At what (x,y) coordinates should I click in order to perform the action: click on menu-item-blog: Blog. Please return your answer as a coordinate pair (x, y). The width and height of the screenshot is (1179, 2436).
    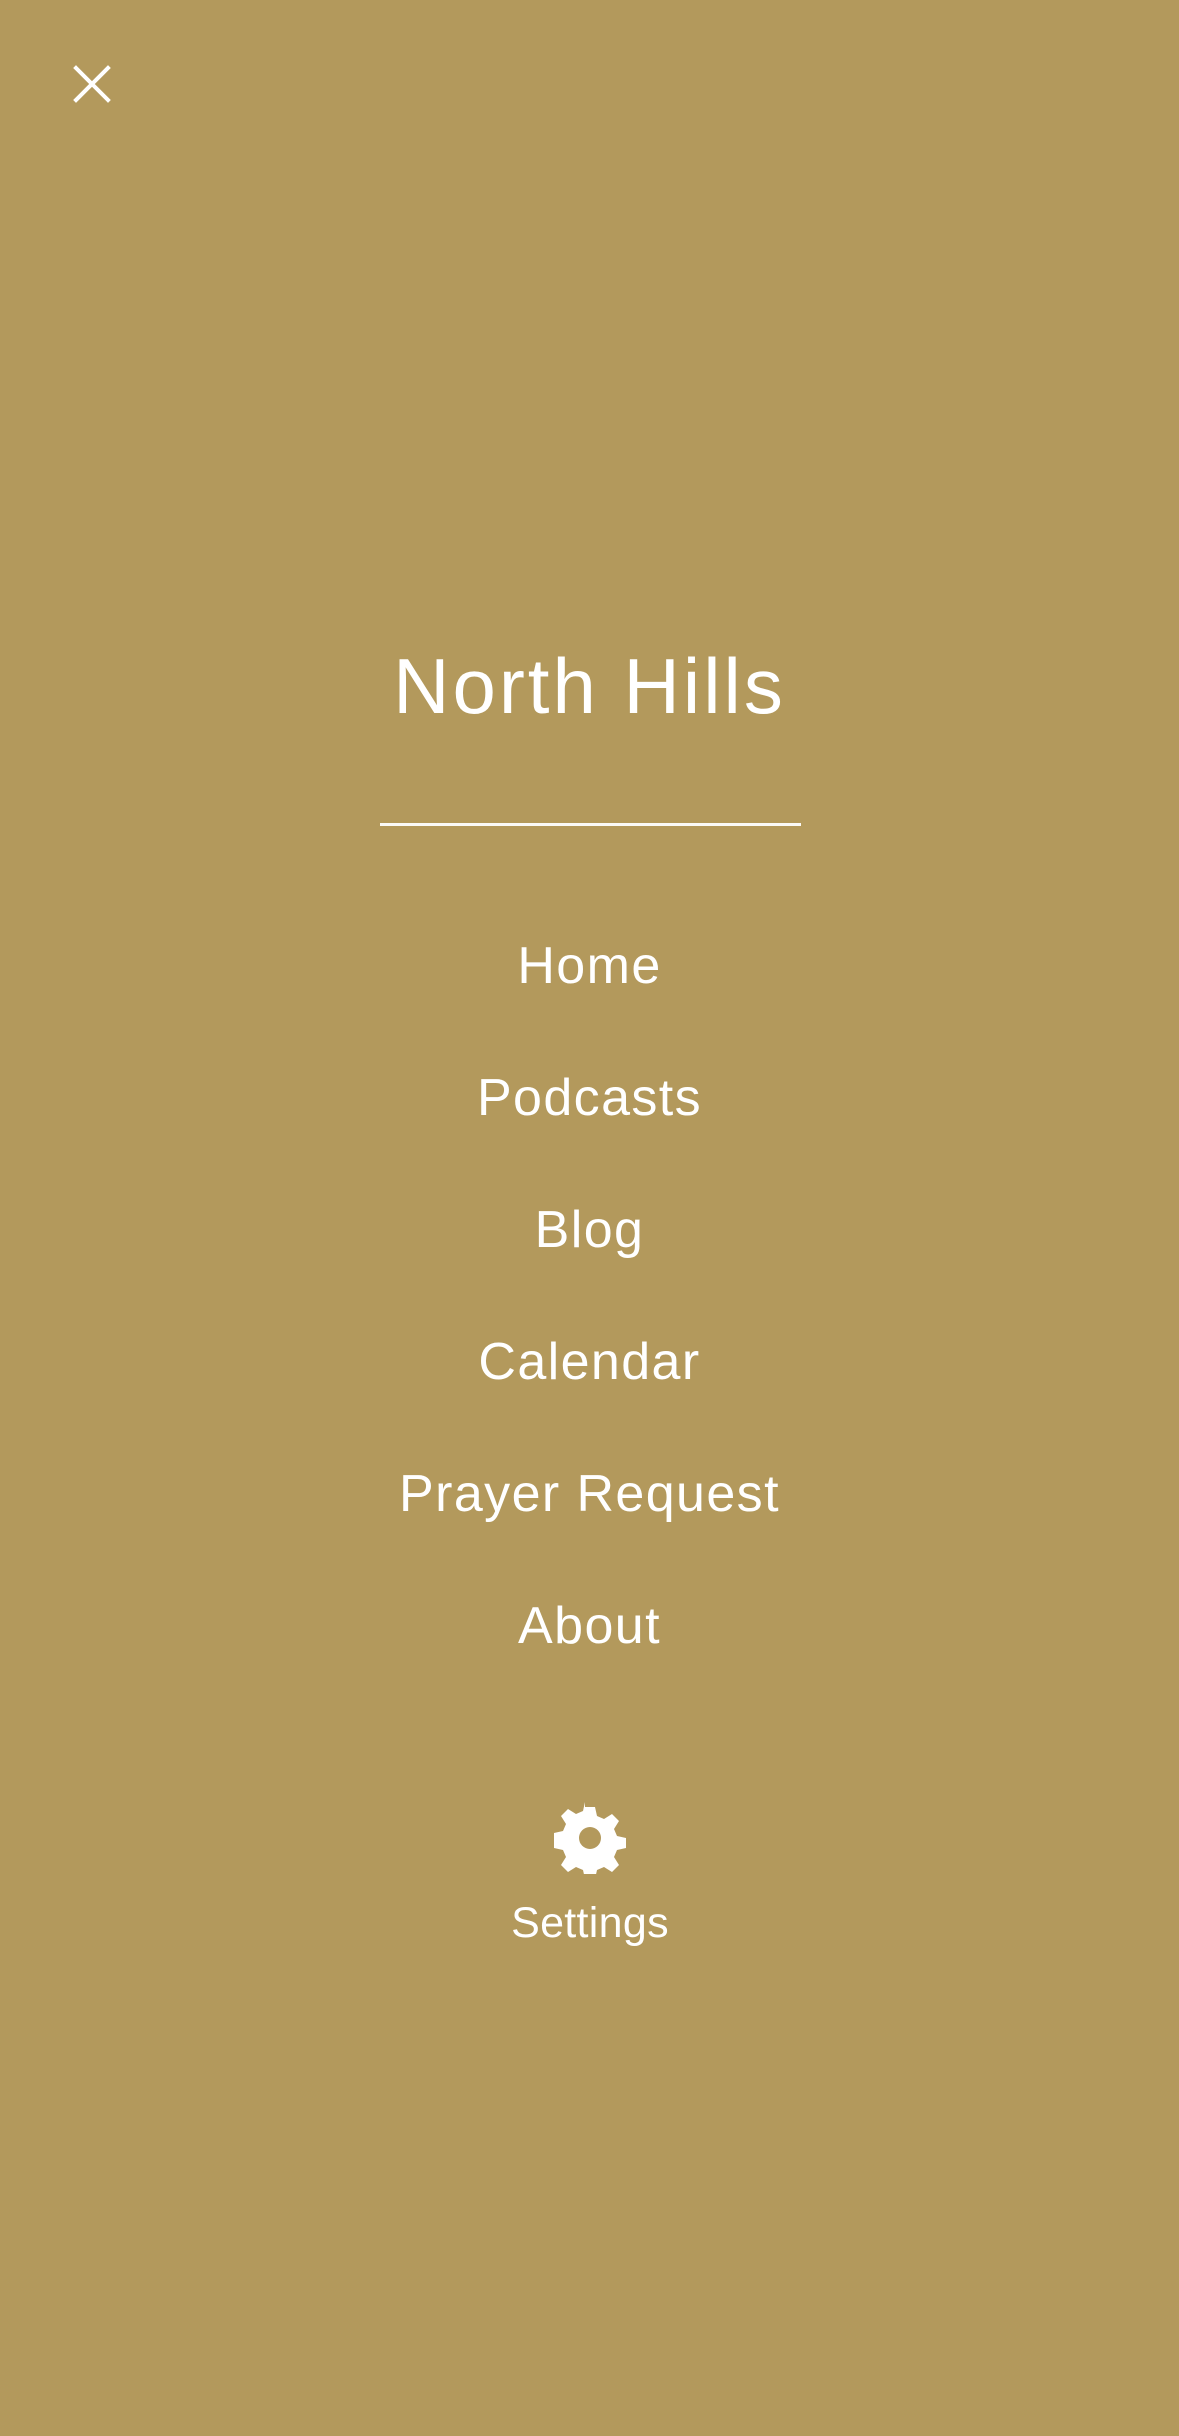
    Looking at the image, I should click on (589, 1230).